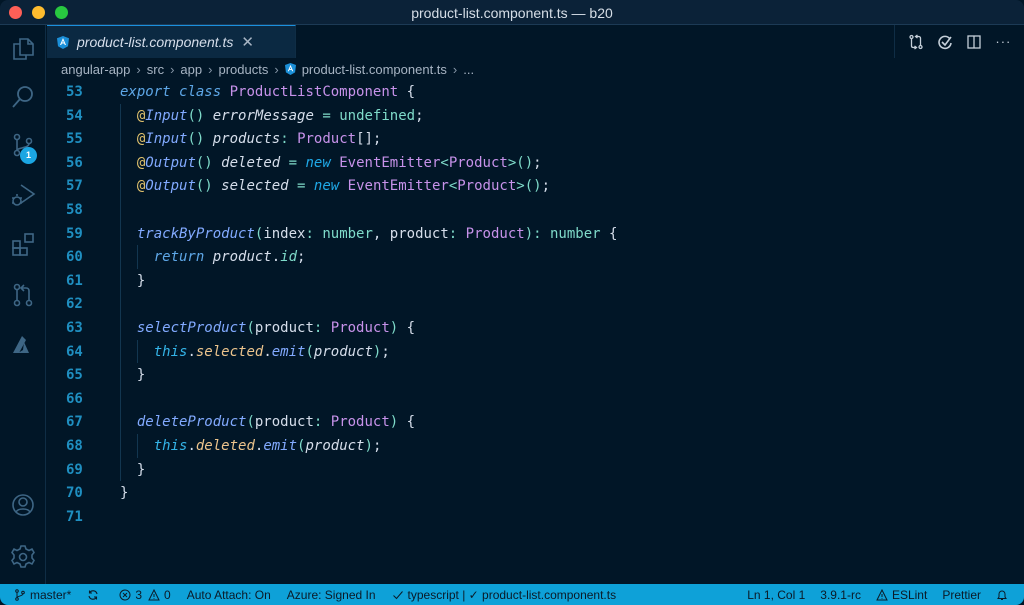 This screenshot has width=1024, height=605. What do you see at coordinates (74, 186) in the screenshot?
I see `line-number: 57` at bounding box center [74, 186].